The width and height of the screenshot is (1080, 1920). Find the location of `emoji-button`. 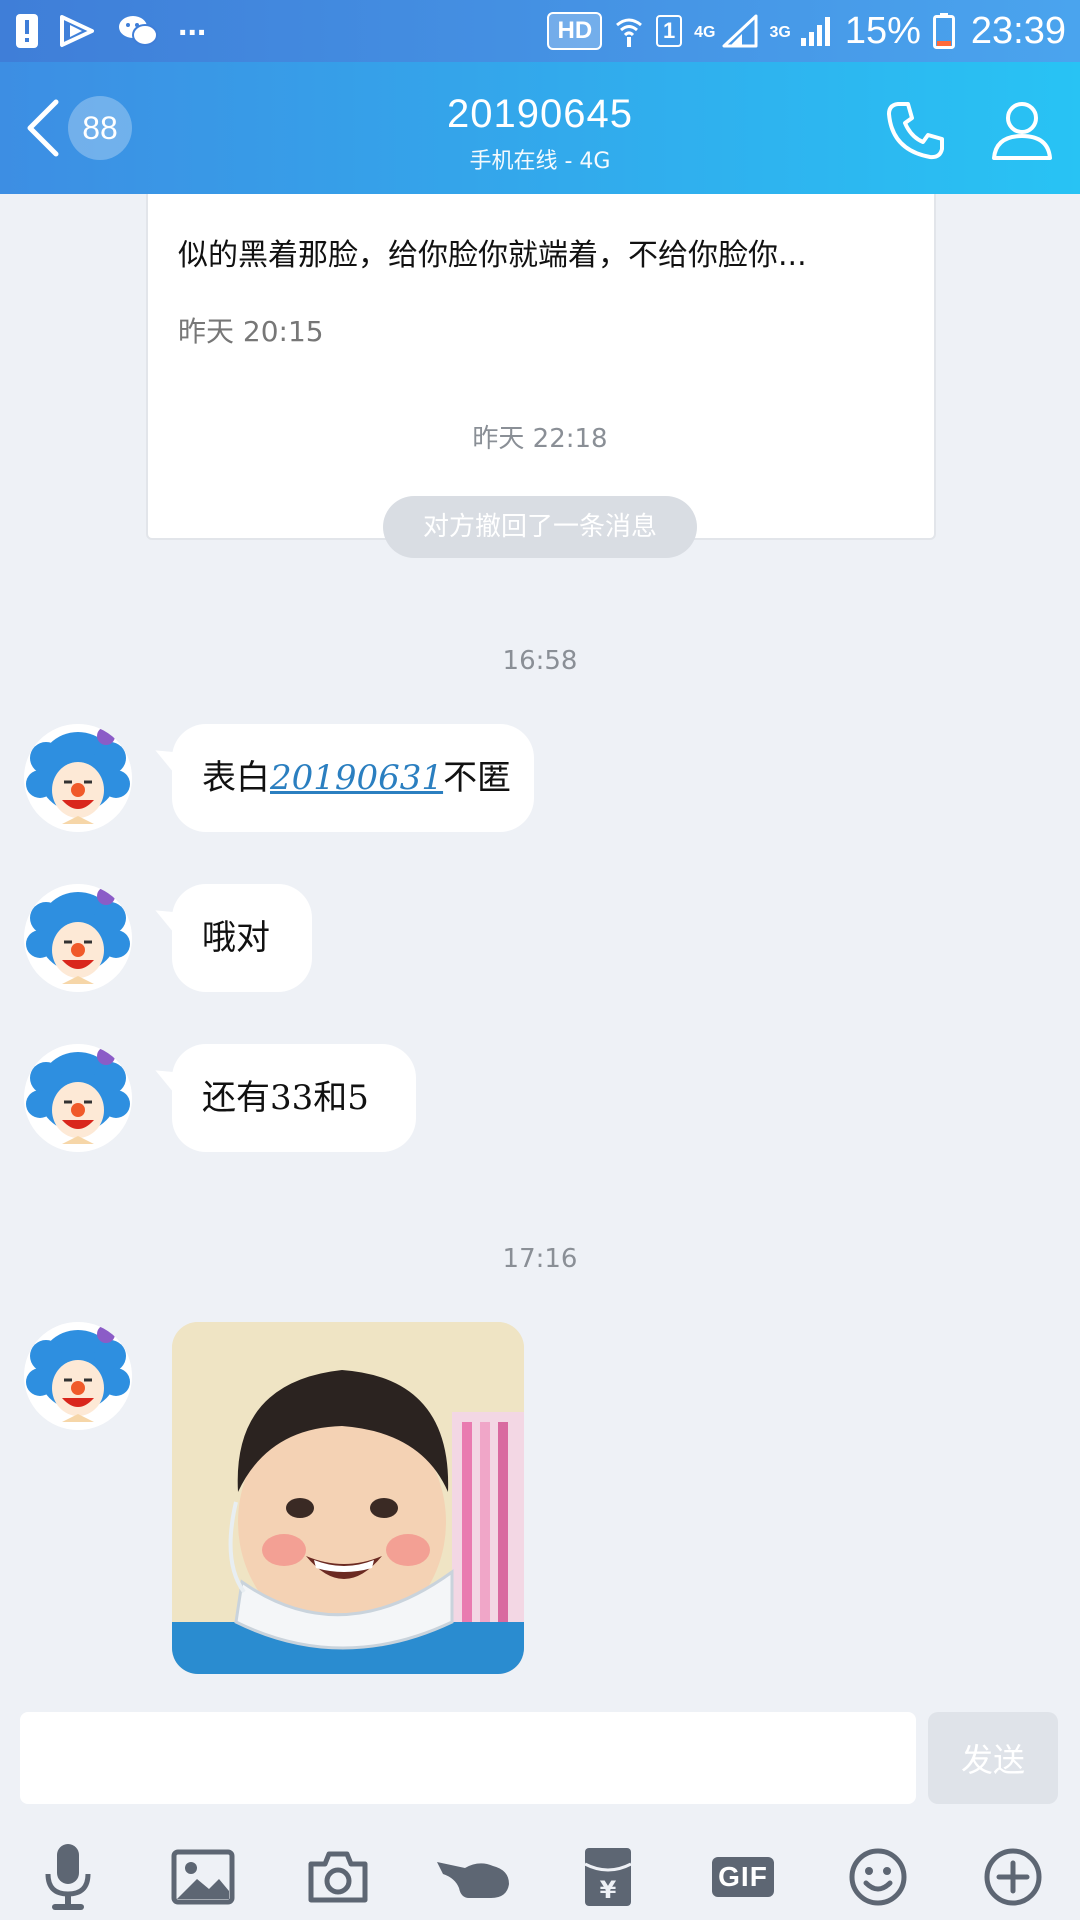

emoji-button is located at coordinates (878, 1877).